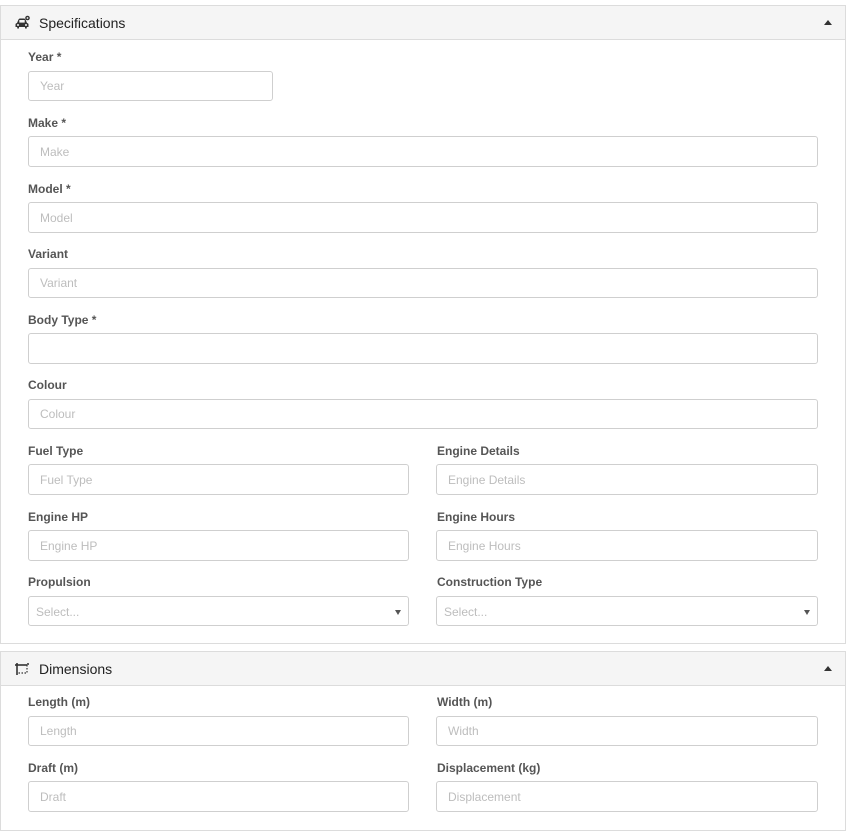 This screenshot has height=833, width=849. I want to click on model-input, so click(423, 217).